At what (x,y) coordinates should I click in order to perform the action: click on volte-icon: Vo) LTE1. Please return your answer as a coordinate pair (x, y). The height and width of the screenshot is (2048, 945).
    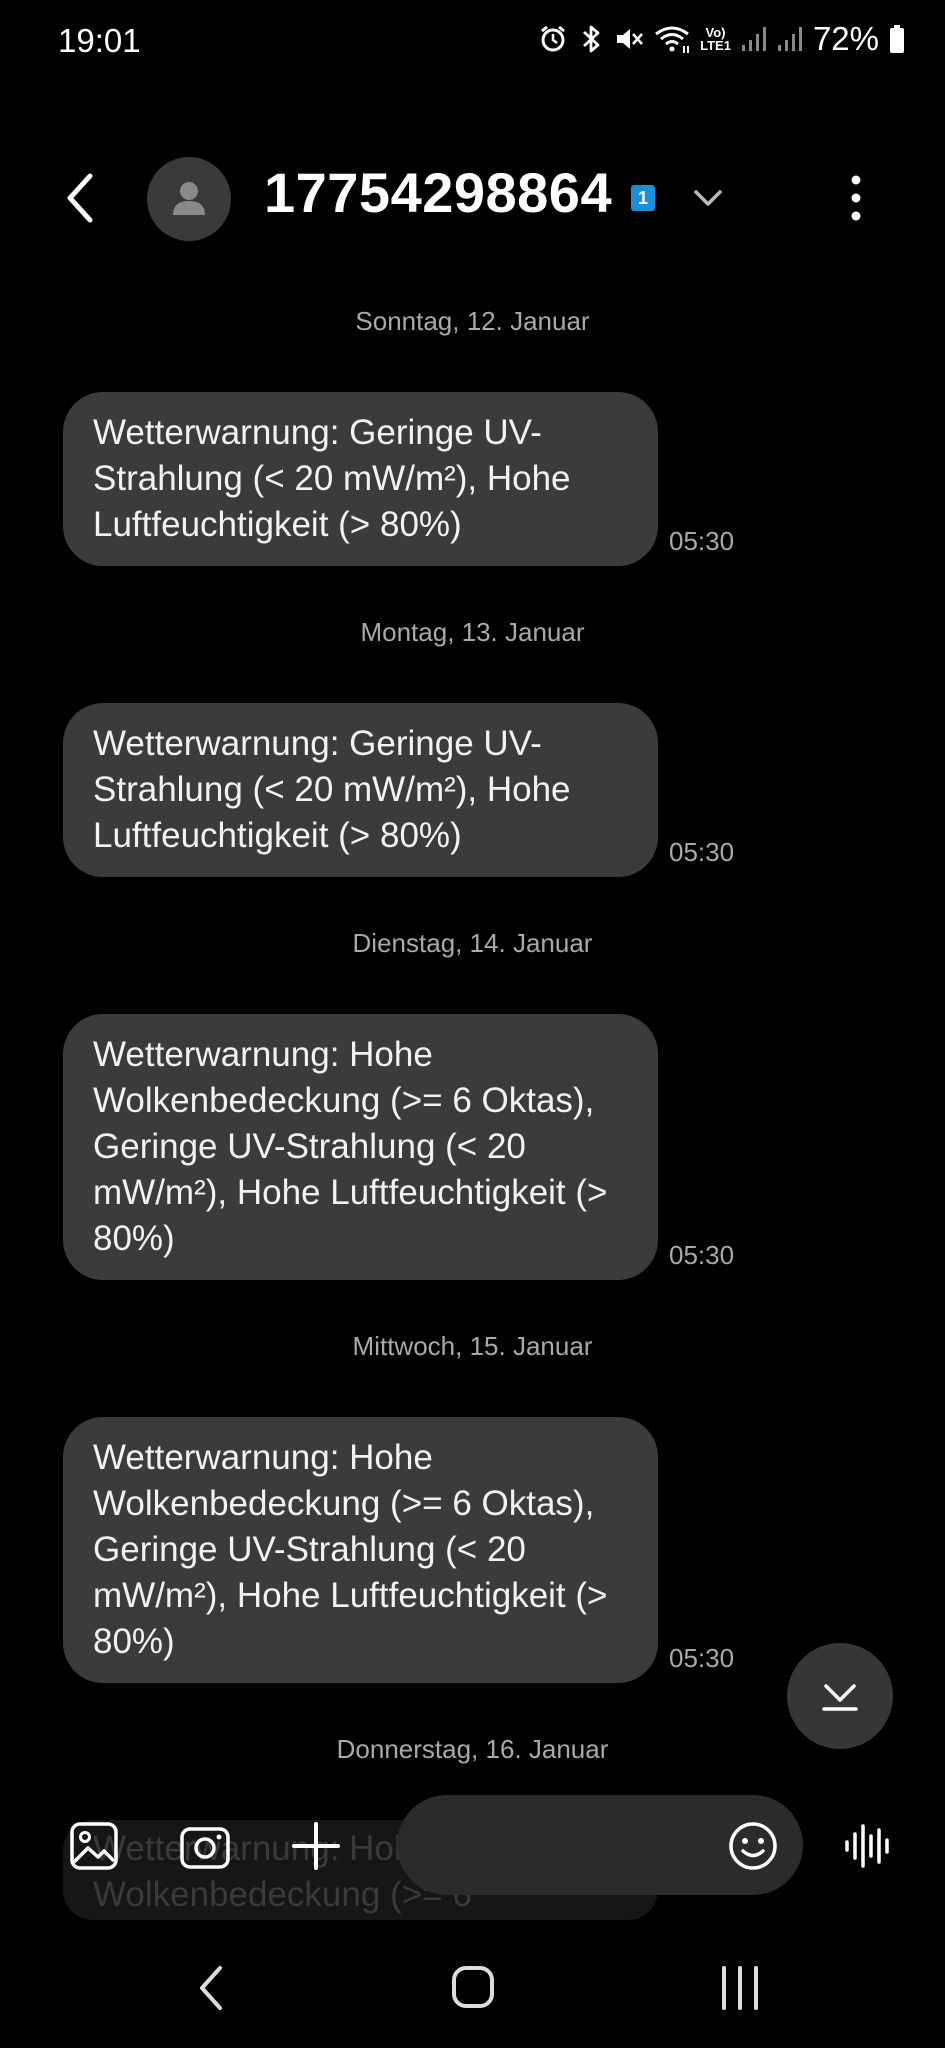
    Looking at the image, I should click on (715, 39).